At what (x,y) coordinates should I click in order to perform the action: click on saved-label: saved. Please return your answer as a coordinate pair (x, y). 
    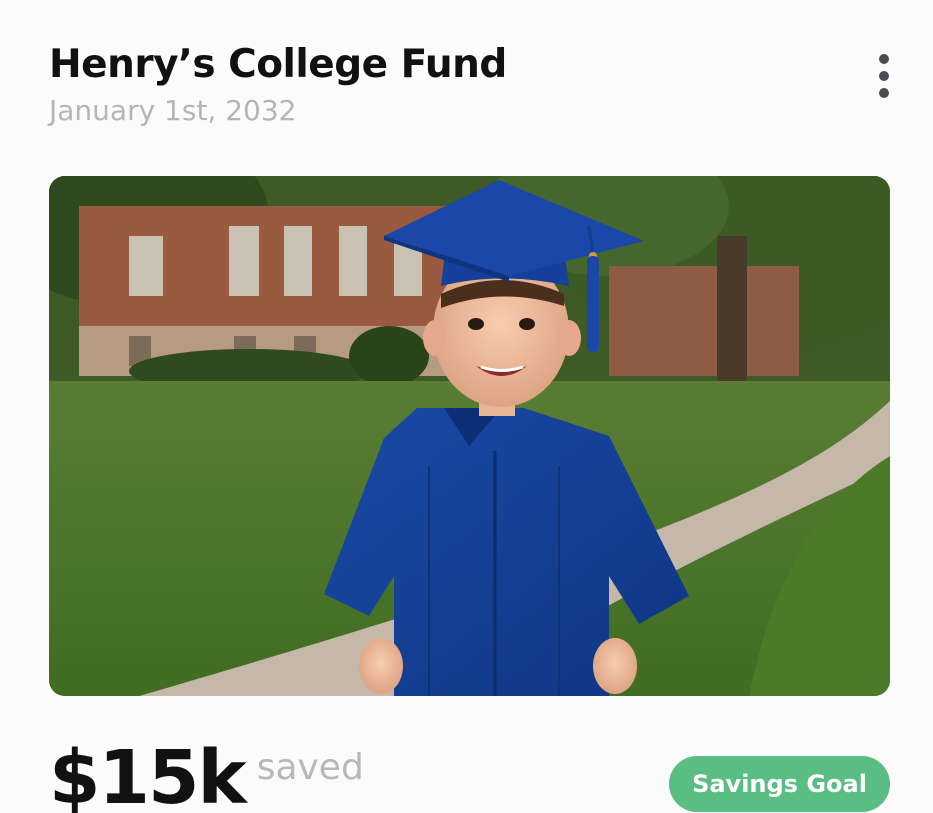
    Looking at the image, I should click on (310, 767).